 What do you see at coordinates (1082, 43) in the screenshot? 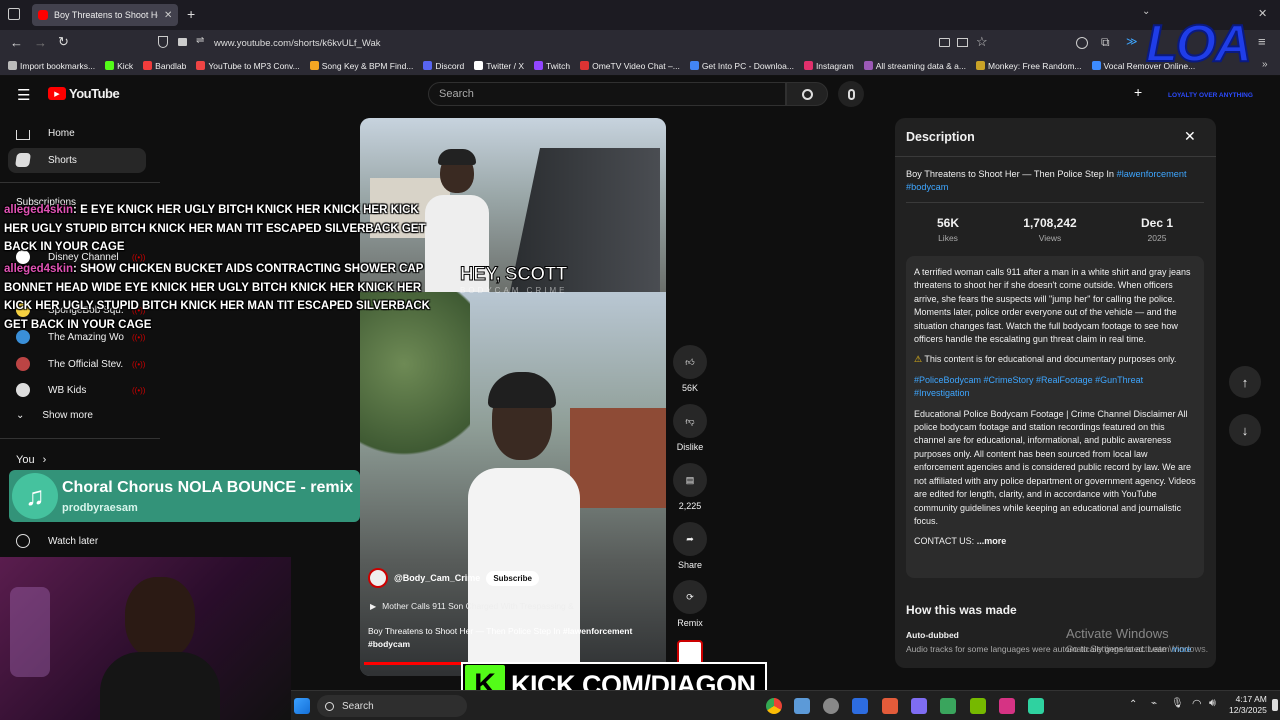
I see `account-icon` at bounding box center [1082, 43].